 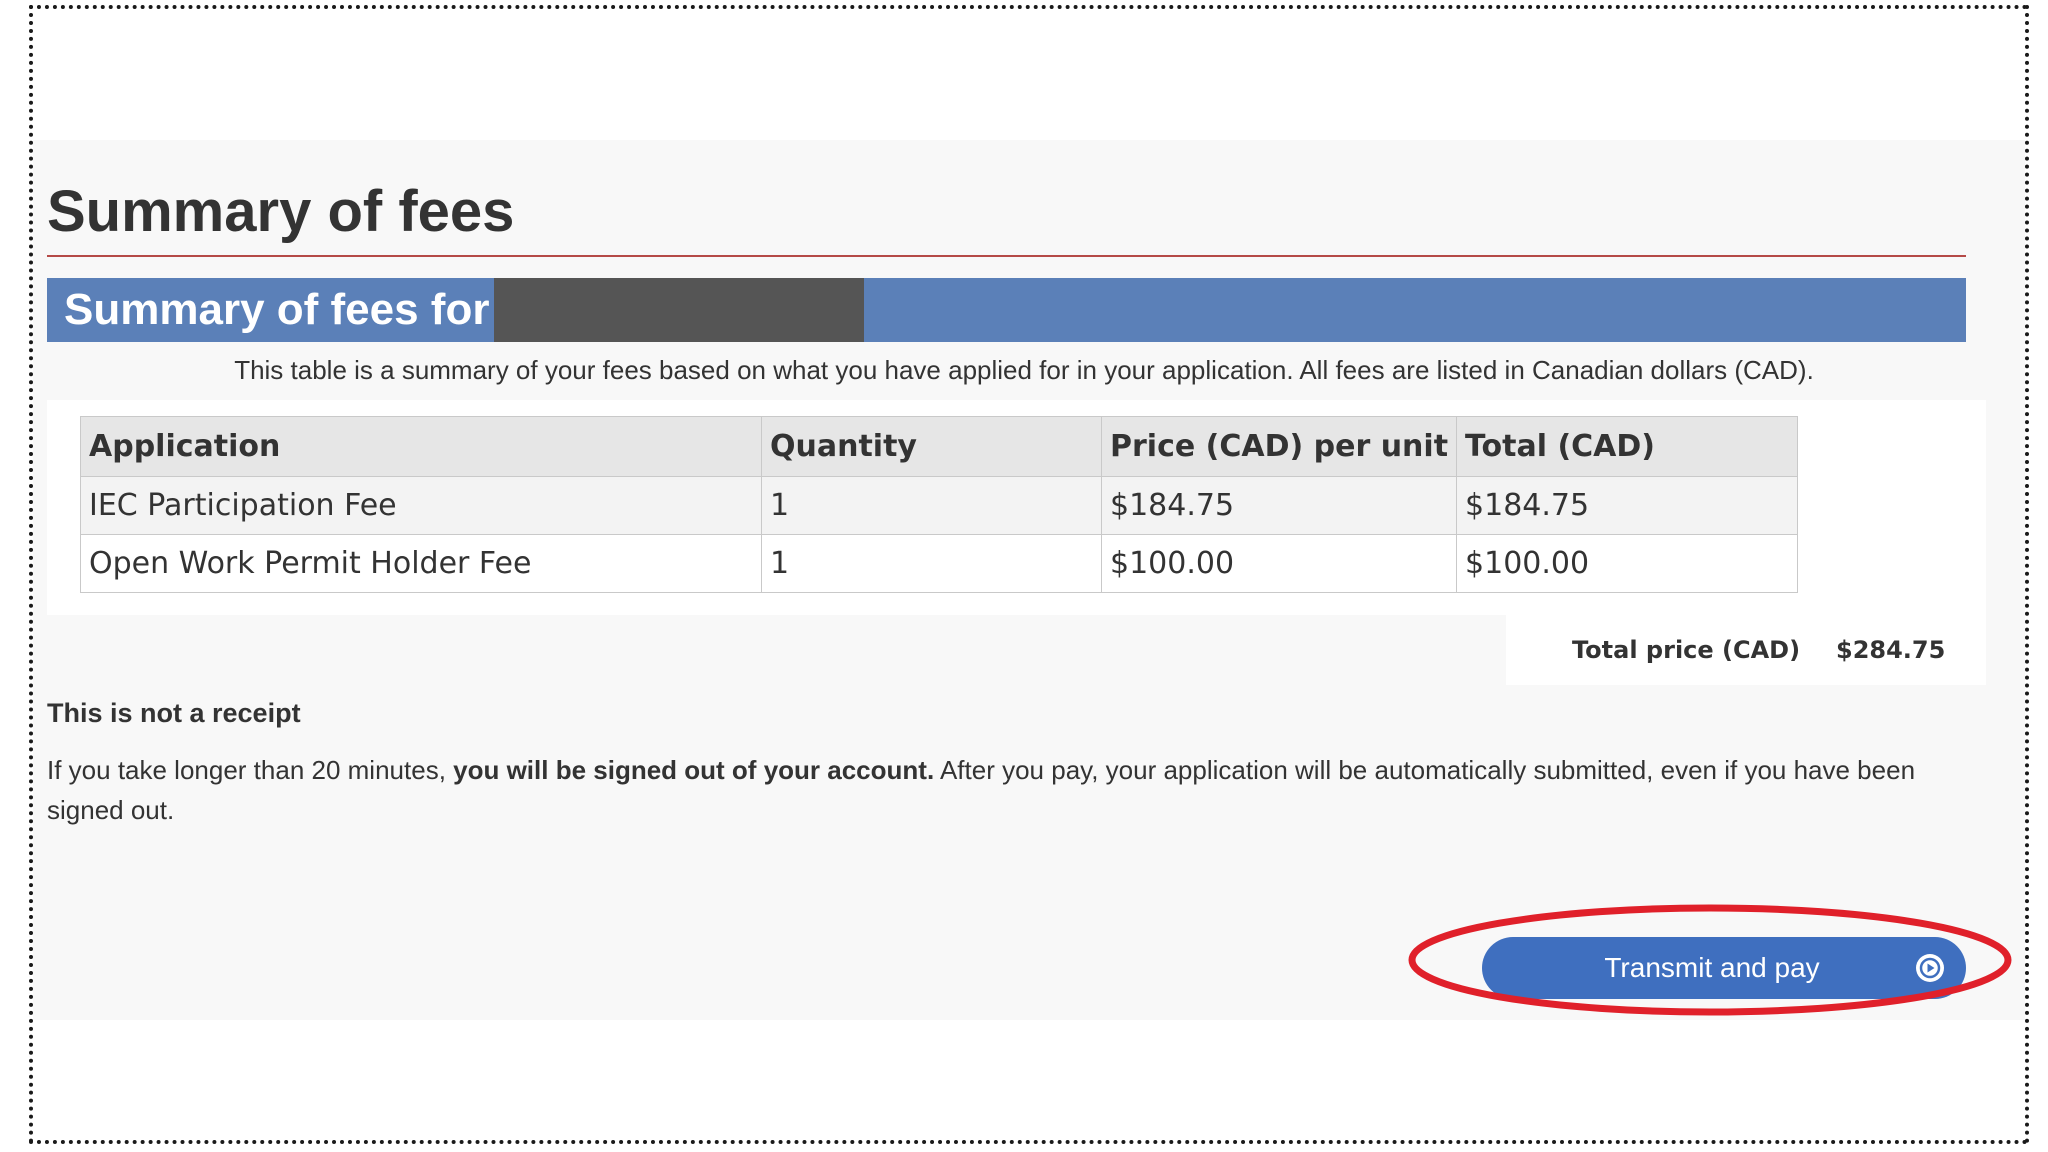 I want to click on cell-application: Open Work Permit Holder Fee, so click(x=421, y=563).